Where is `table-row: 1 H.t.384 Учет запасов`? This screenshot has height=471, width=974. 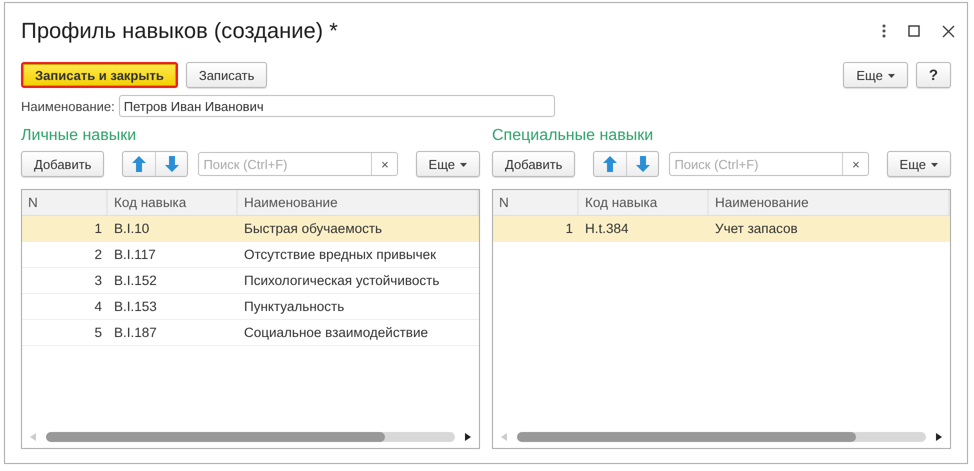
table-row: 1 H.t.384 Учет запасов is located at coordinates (721, 229).